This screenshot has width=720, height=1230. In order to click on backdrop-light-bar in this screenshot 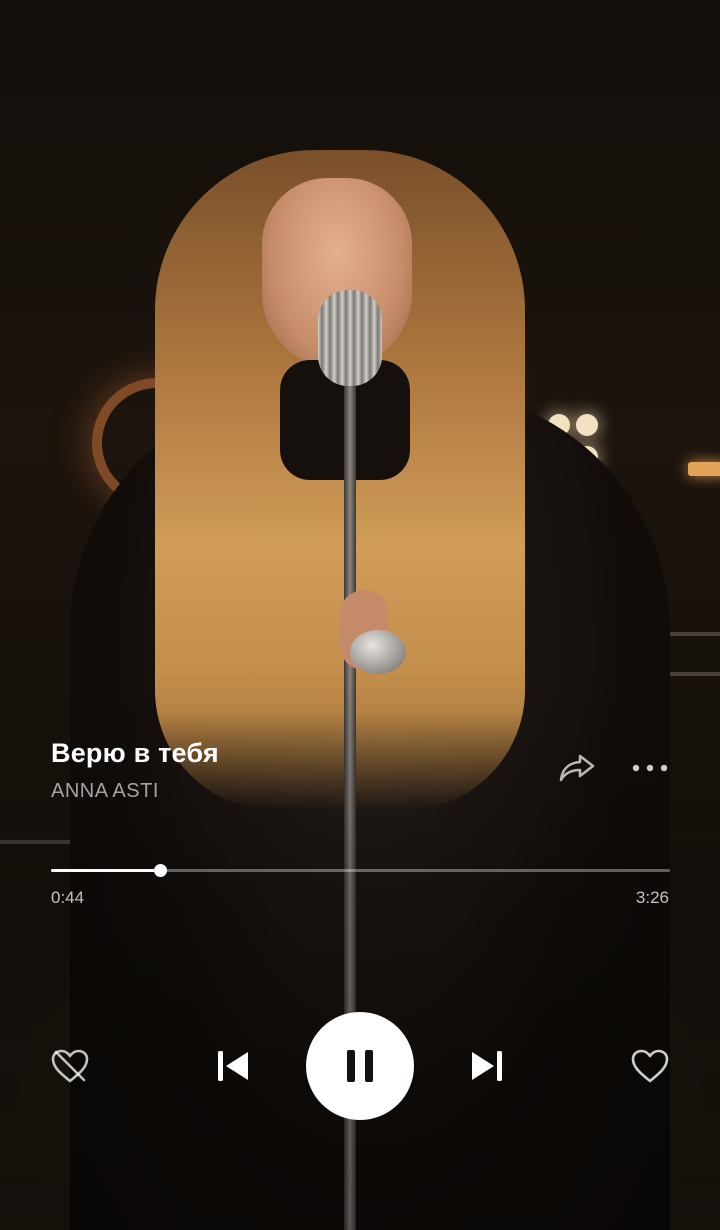, I will do `click(704, 469)`.